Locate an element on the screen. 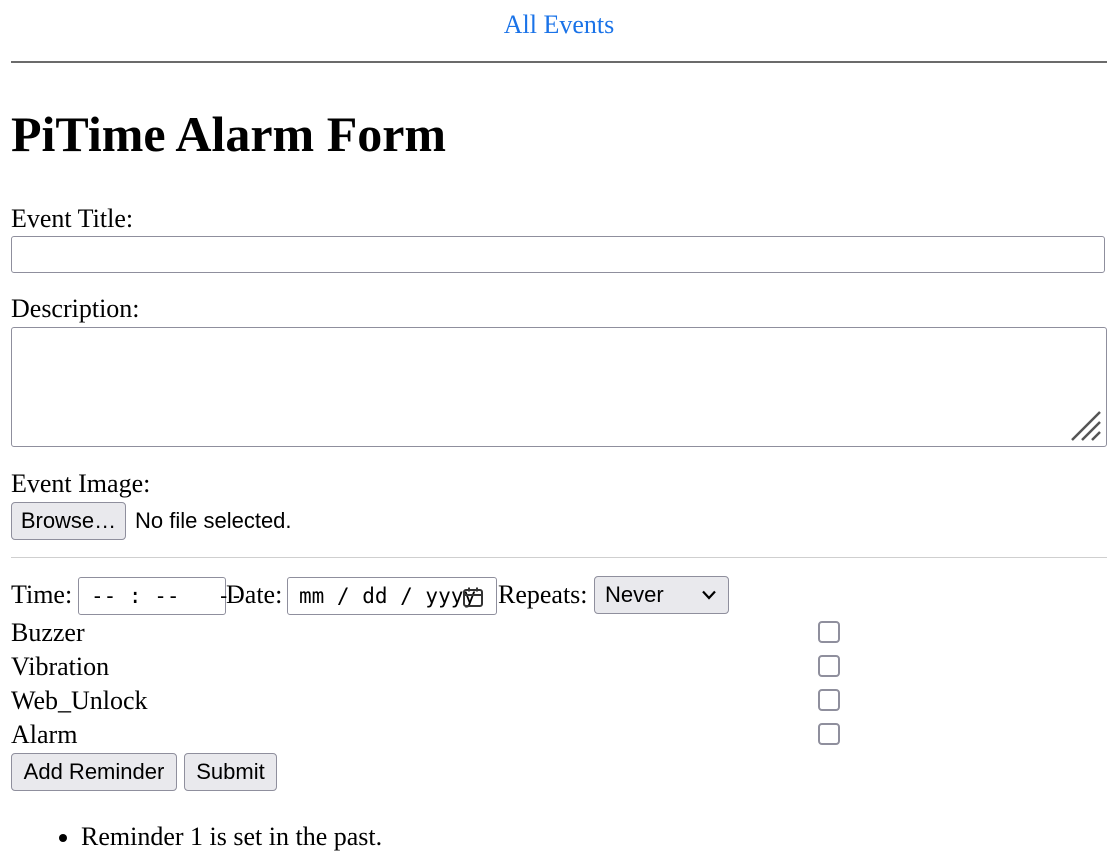 The width and height of the screenshot is (1113, 864). vibration-checkbox is located at coordinates (829, 666).